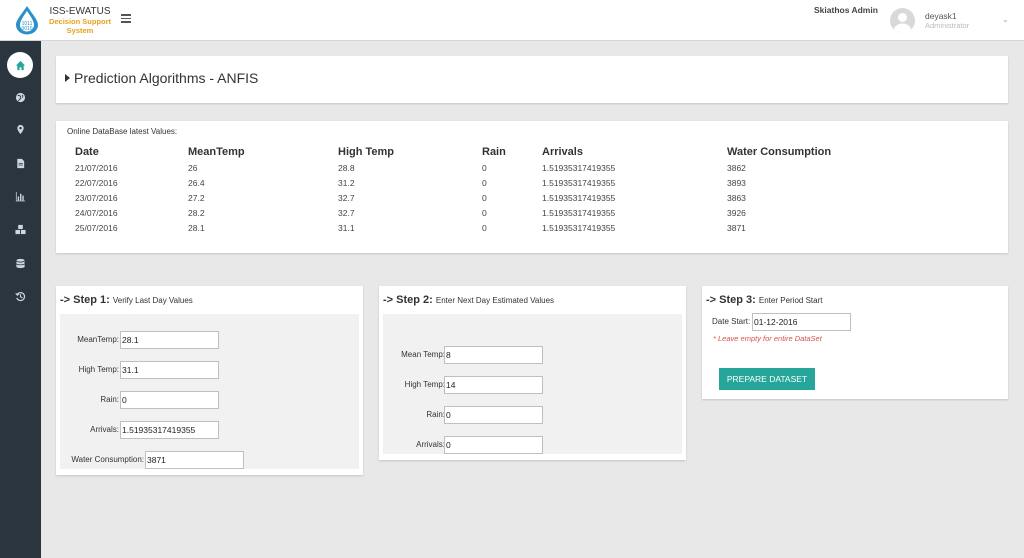  I want to click on step3-subtitle: Enter Period Start, so click(790, 300).